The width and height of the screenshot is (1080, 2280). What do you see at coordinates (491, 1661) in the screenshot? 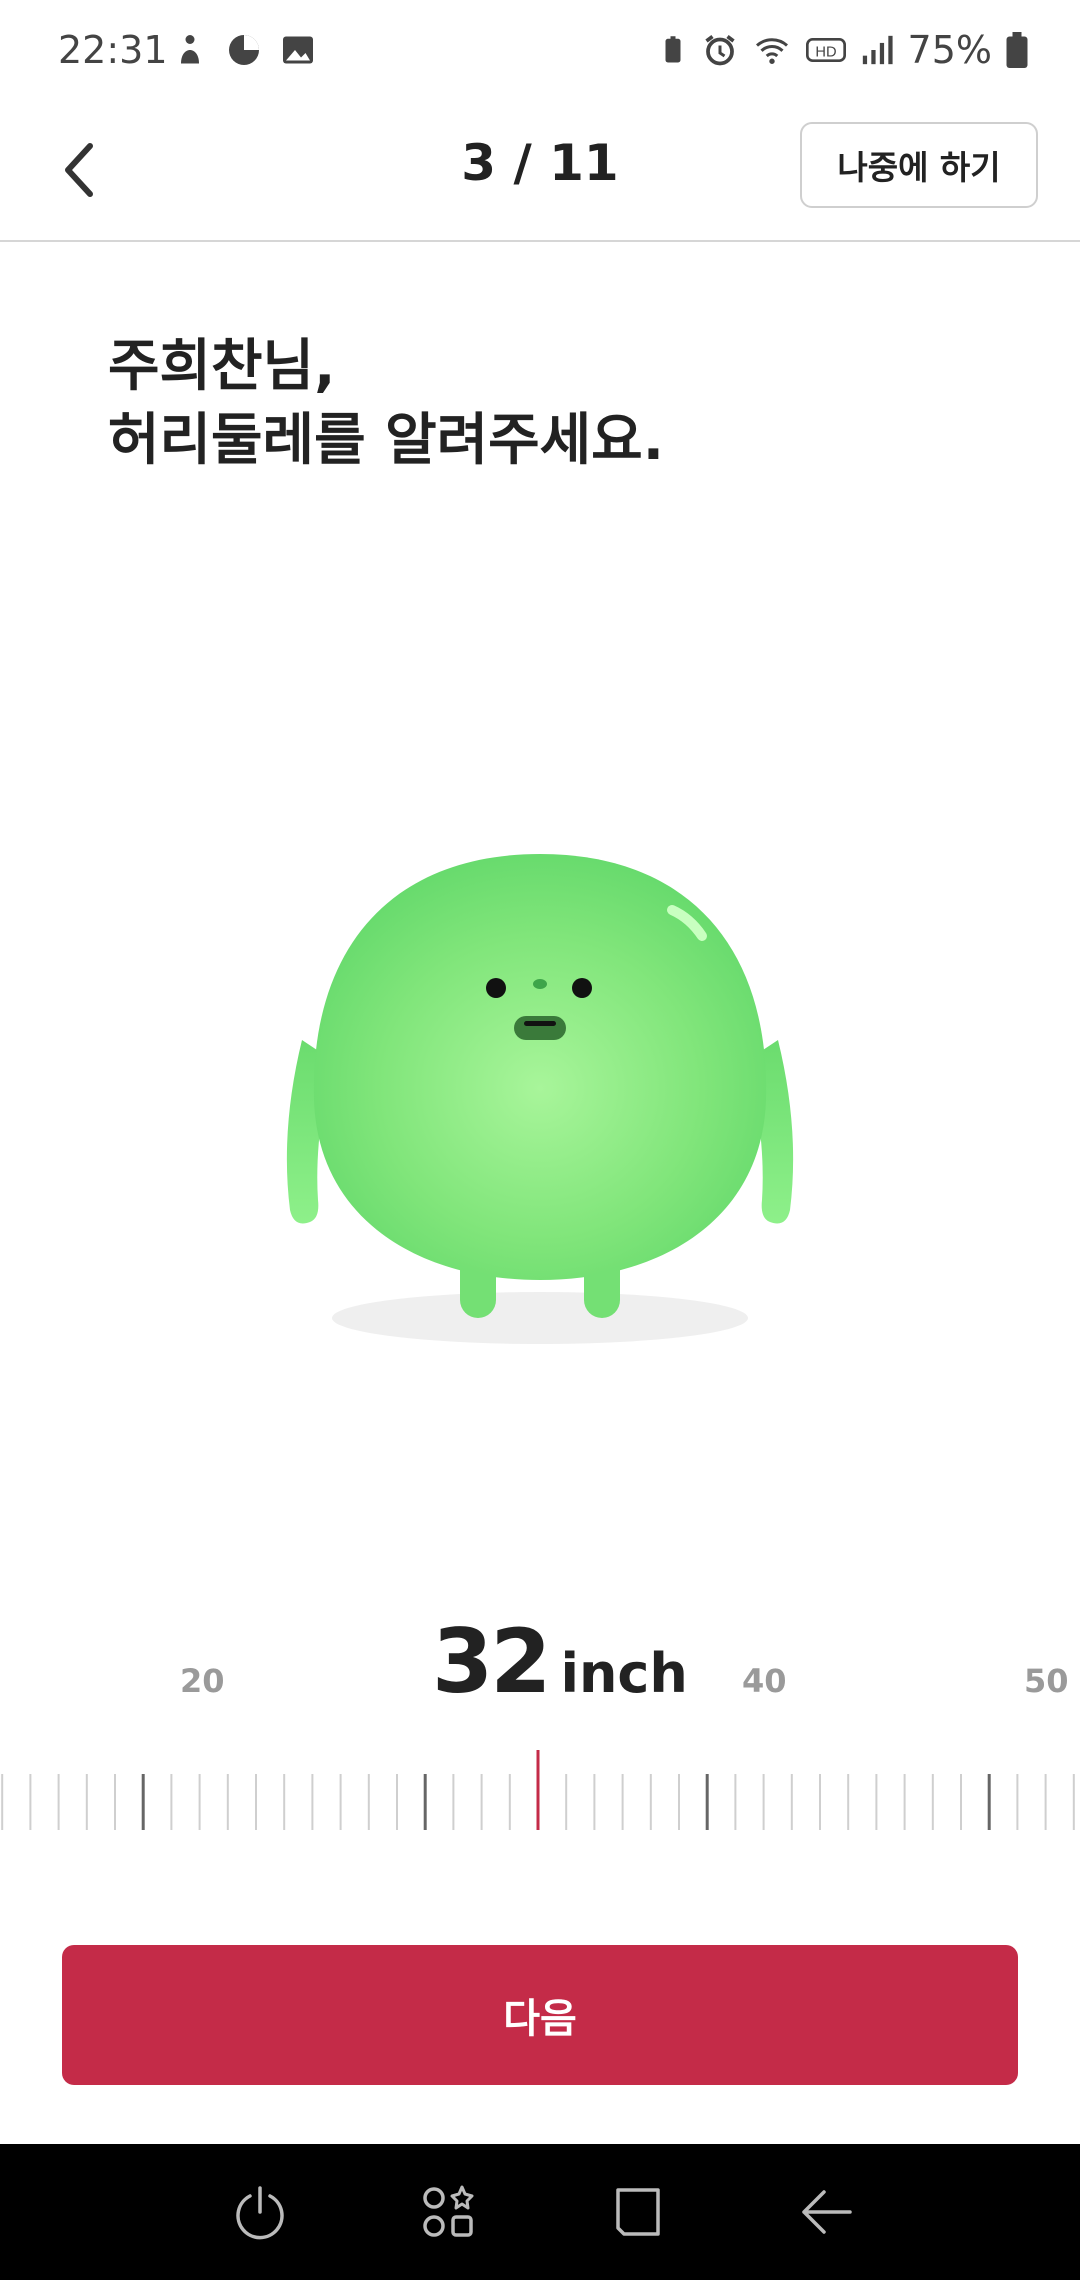
I see `waist-value: 32` at bounding box center [491, 1661].